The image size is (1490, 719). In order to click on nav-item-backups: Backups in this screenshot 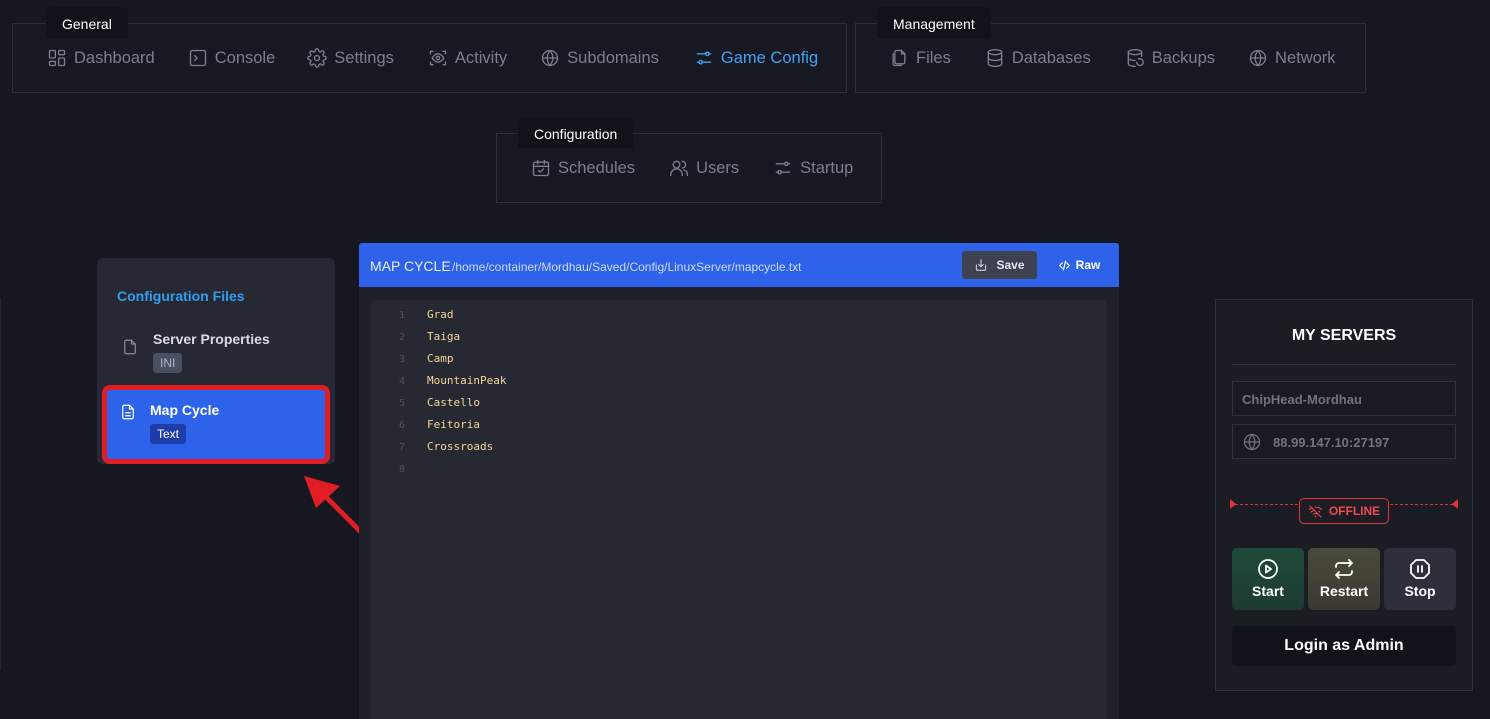, I will do `click(1170, 58)`.